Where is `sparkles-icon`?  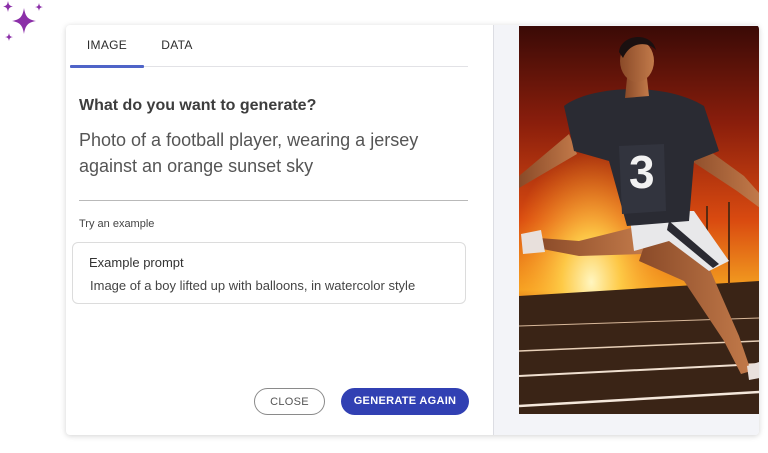
sparkles-icon is located at coordinates (23, 21).